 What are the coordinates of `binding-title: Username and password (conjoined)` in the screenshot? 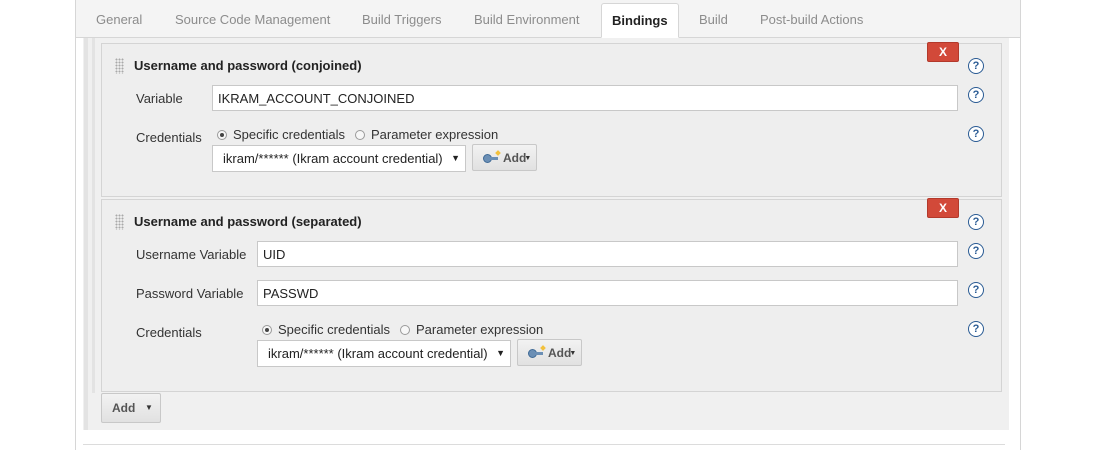 It's located at (248, 65).